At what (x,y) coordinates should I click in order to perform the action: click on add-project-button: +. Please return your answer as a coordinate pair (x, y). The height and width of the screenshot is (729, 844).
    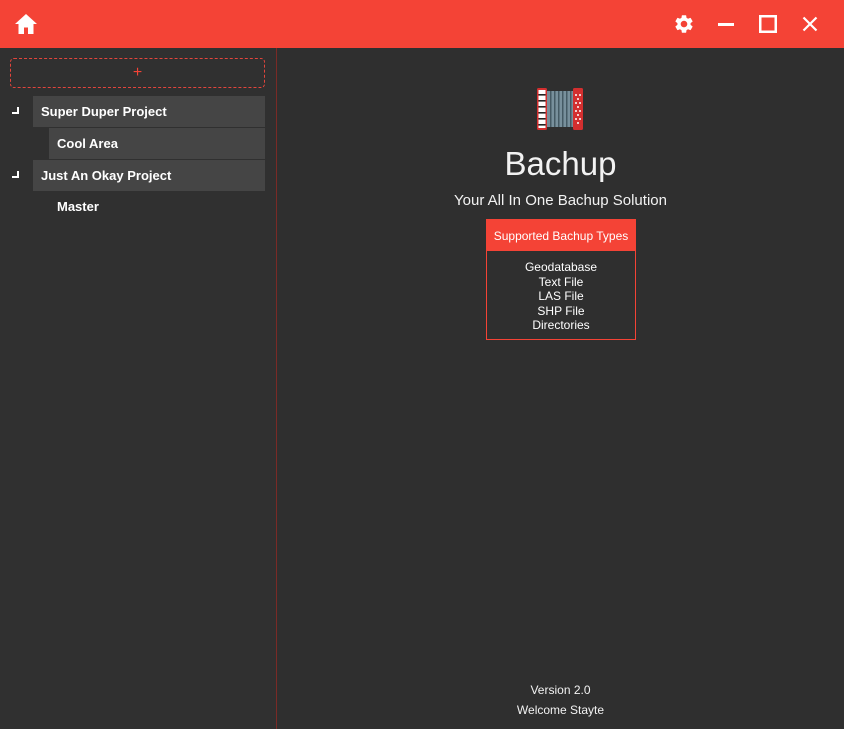
    Looking at the image, I should click on (137, 73).